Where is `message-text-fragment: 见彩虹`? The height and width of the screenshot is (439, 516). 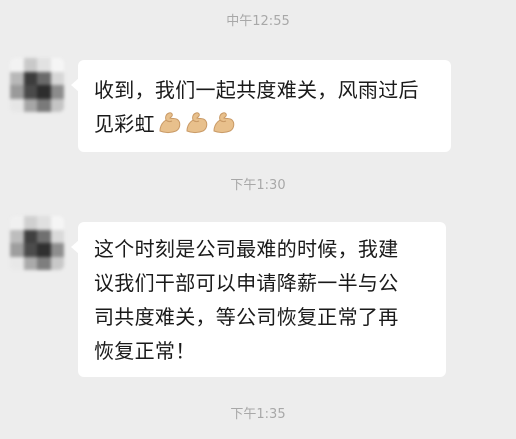 message-text-fragment: 见彩虹 is located at coordinates (124, 124).